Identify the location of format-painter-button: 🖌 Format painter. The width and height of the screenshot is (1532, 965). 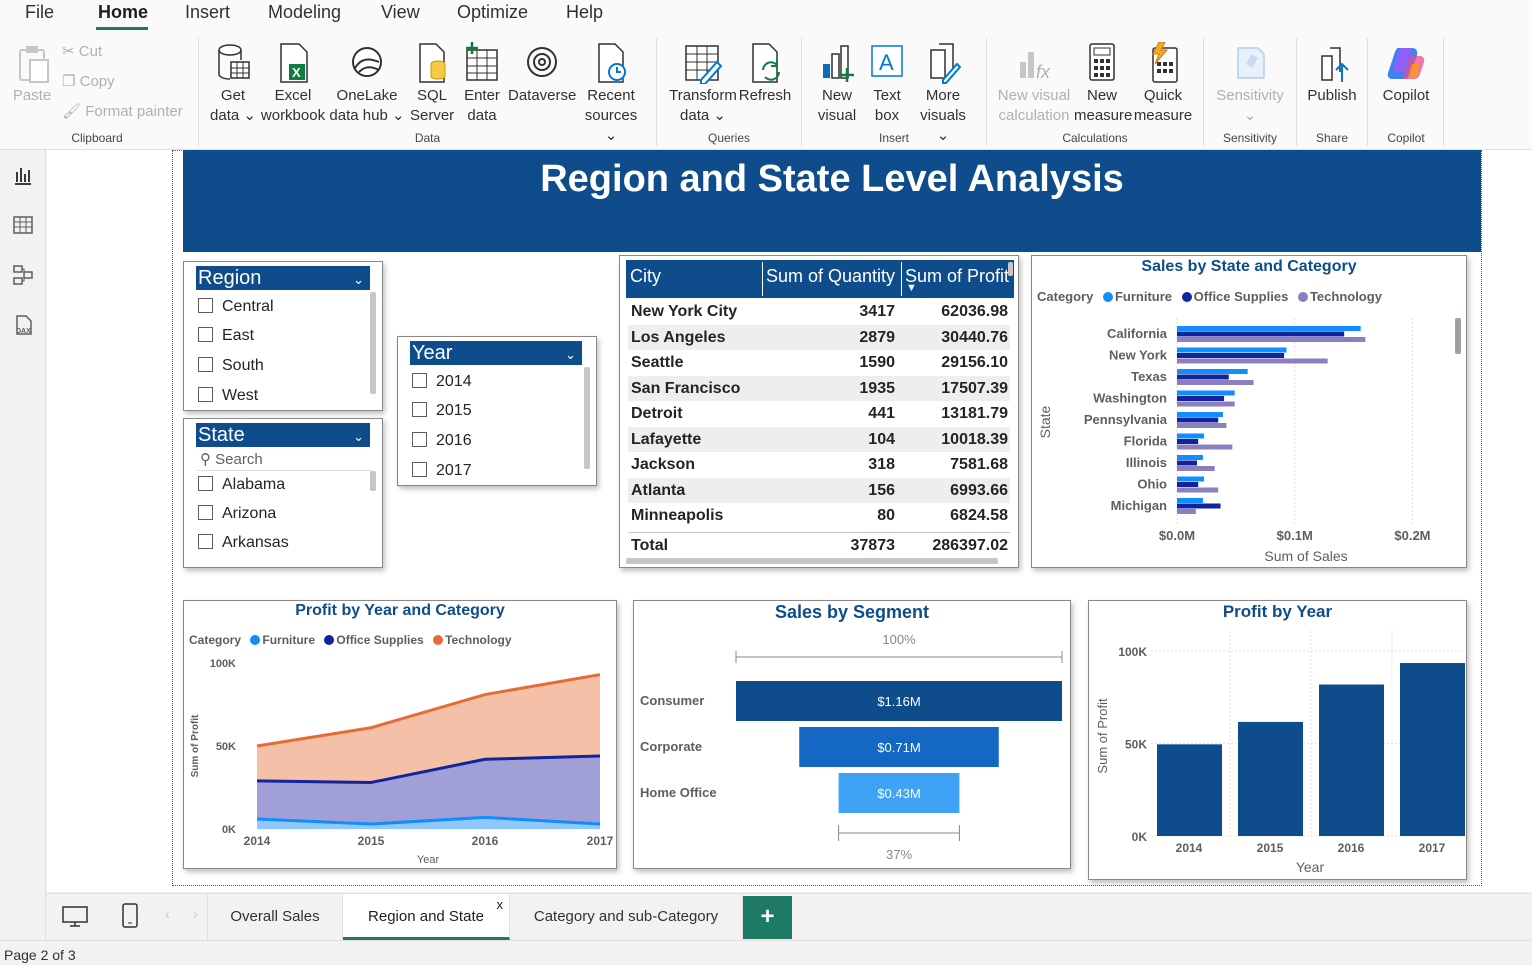
(122, 111).